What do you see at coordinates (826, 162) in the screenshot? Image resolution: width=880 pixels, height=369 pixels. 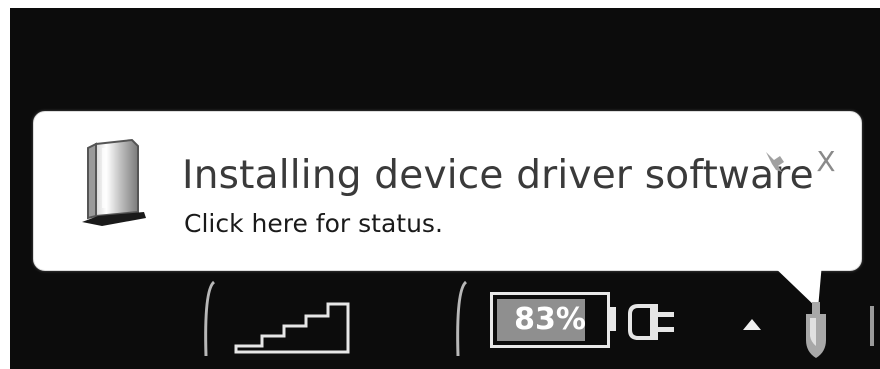 I see `close-button: X` at bounding box center [826, 162].